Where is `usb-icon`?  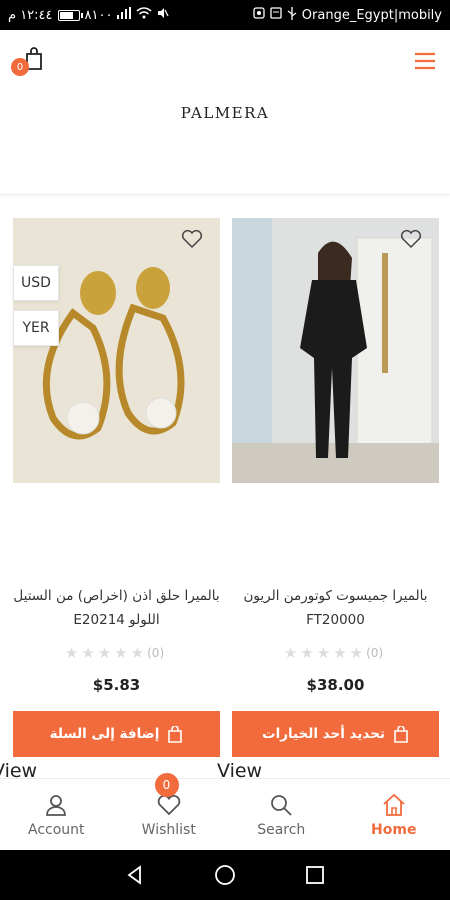 usb-icon is located at coordinates (292, 15).